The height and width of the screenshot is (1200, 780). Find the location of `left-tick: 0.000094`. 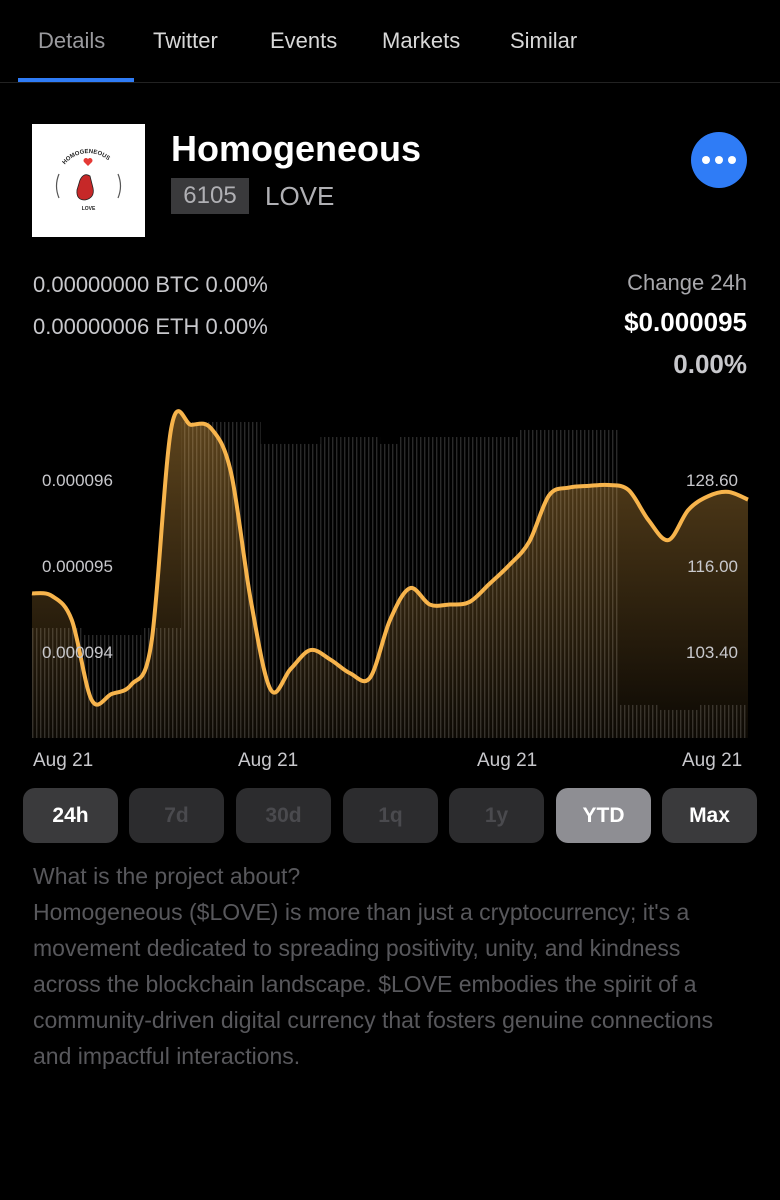

left-tick: 0.000094 is located at coordinates (77, 652).